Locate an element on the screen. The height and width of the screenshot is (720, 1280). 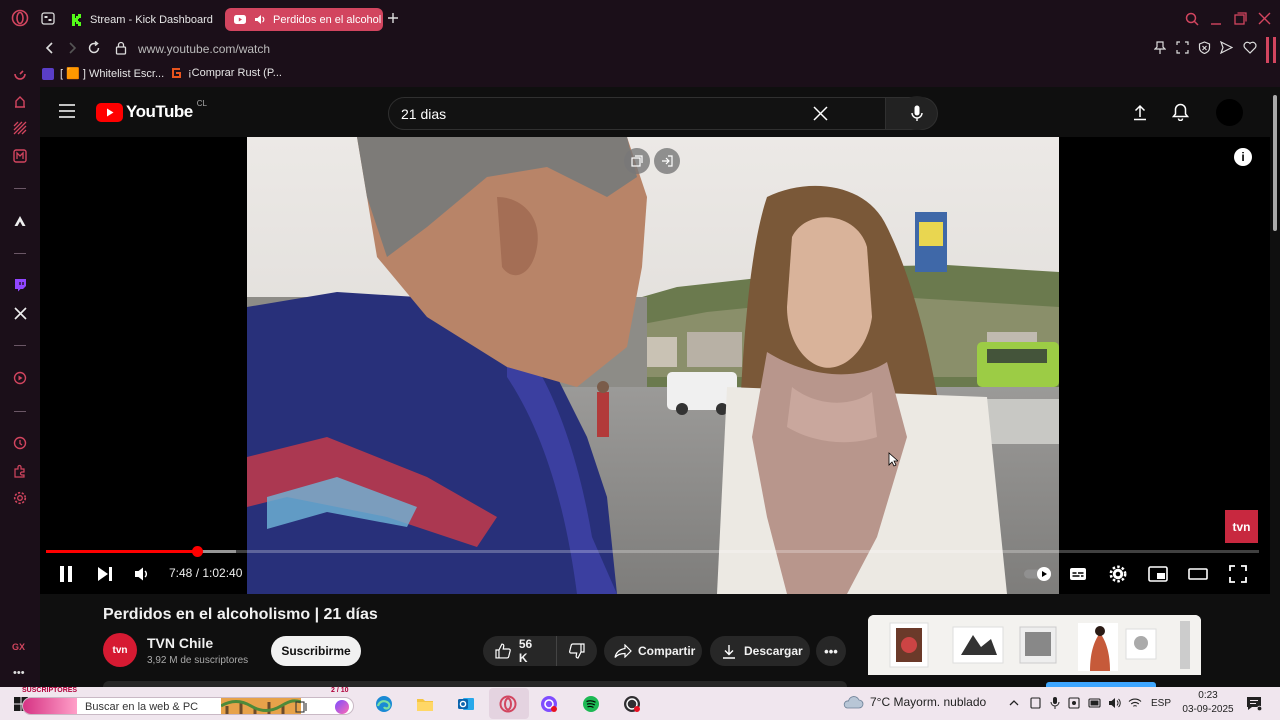
theater-mode-icon is located at coordinates (1198, 574).